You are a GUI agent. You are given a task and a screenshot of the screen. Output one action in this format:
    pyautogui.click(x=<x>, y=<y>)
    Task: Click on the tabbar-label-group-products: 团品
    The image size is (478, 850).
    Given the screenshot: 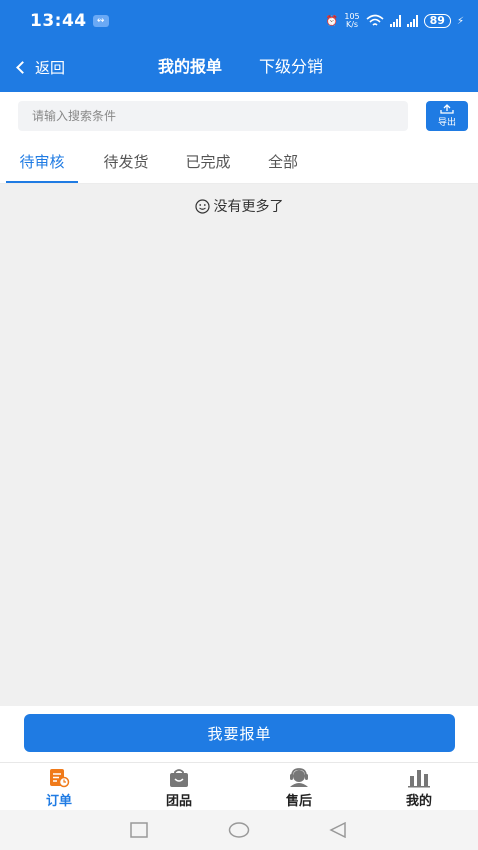 What is the action you would take?
    pyautogui.click(x=178, y=801)
    